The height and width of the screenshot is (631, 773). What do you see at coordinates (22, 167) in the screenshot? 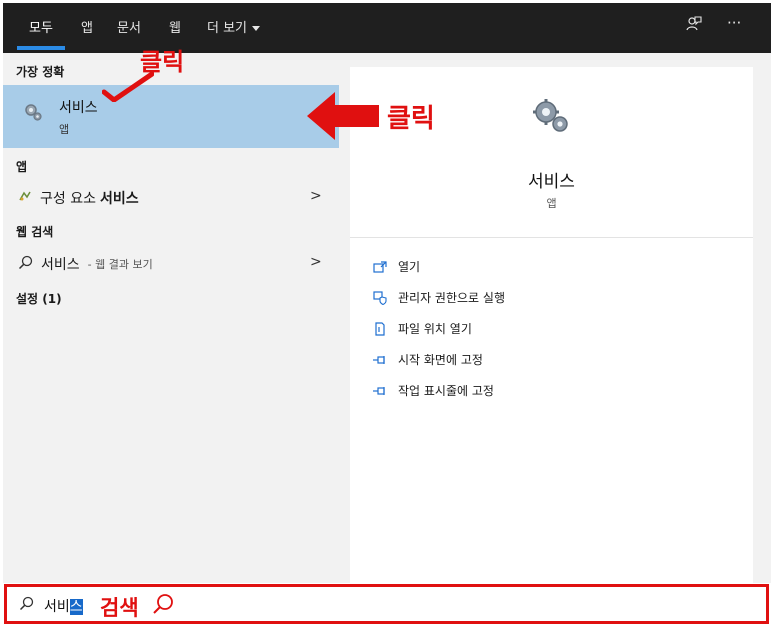
I see `apps-heading: 앱` at bounding box center [22, 167].